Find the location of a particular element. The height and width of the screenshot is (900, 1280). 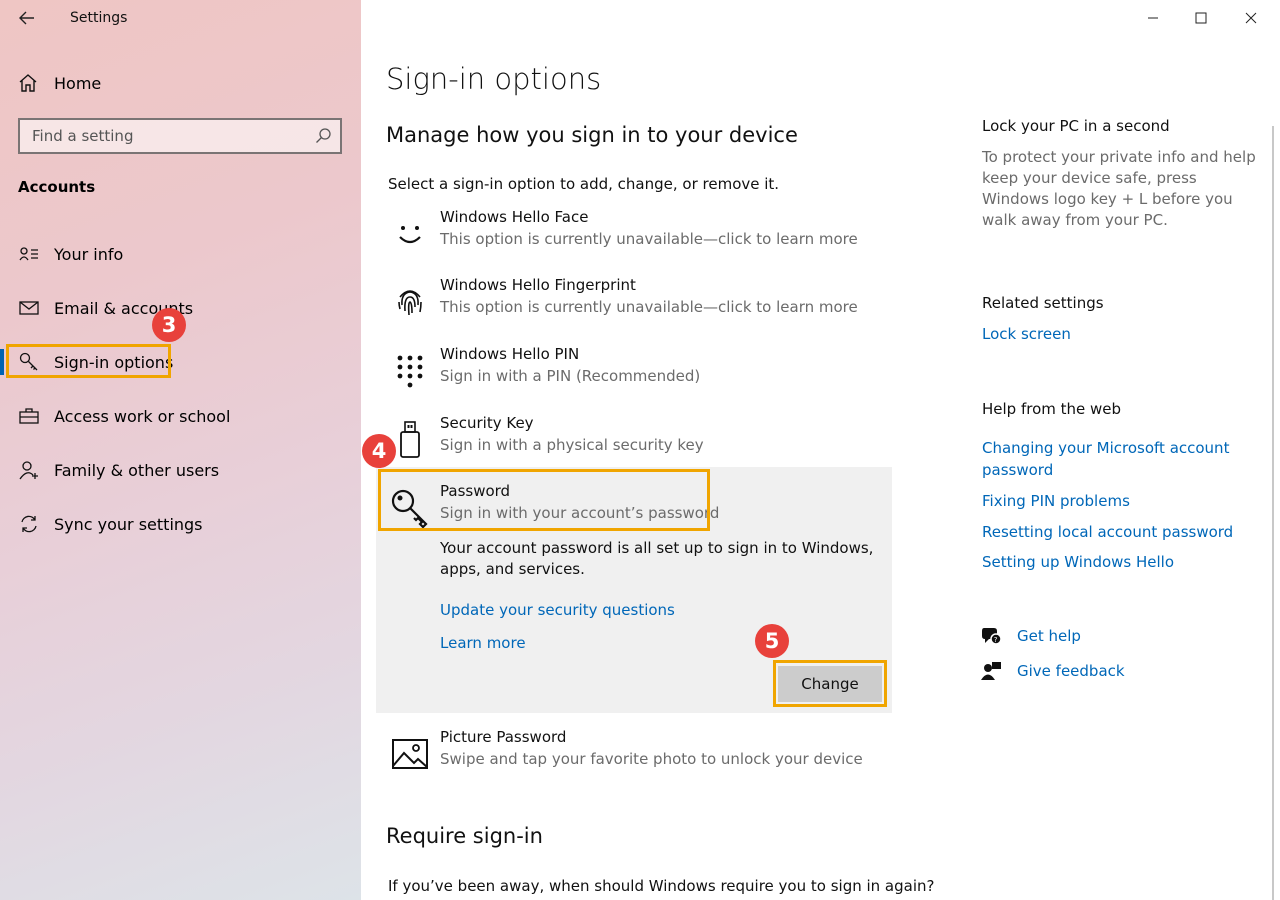

step-badge-5: 5 is located at coordinates (772, 641).